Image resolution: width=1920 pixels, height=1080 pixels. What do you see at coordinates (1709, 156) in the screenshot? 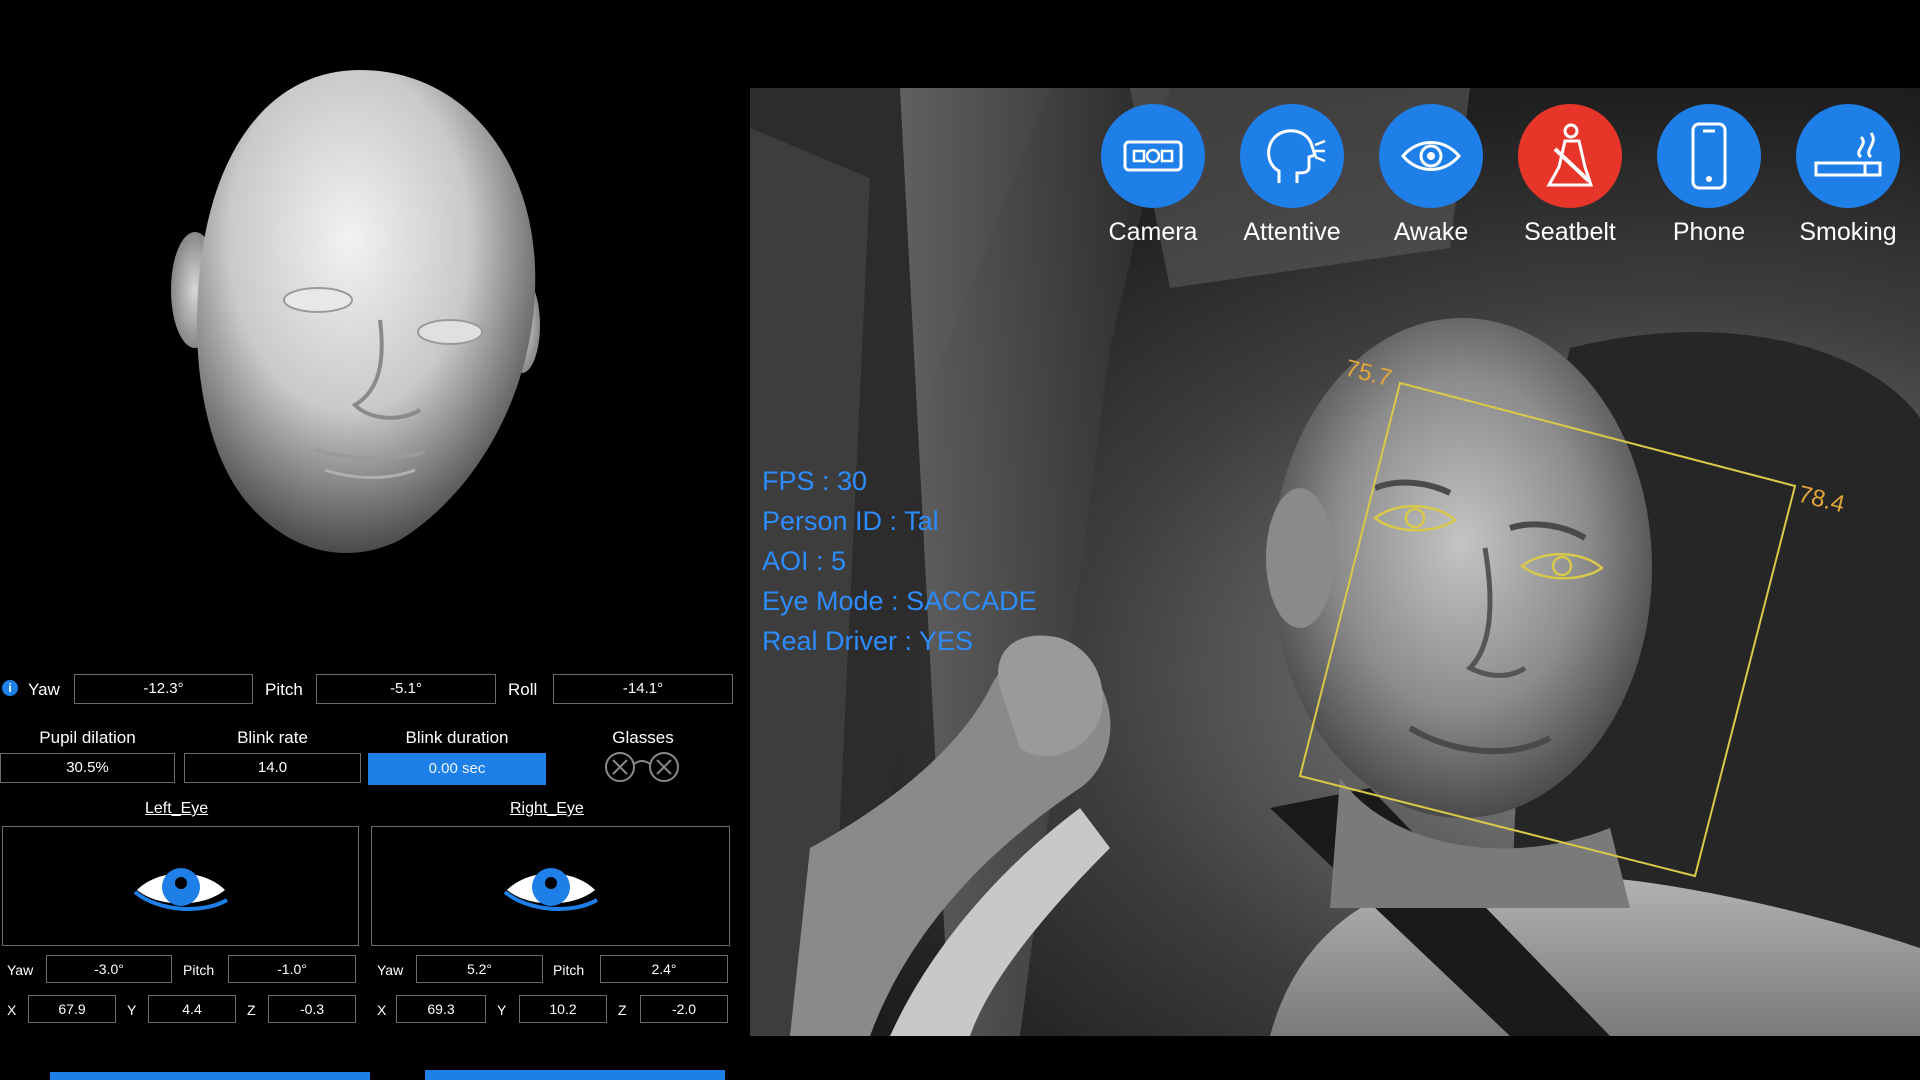
I see `phone-icon` at bounding box center [1709, 156].